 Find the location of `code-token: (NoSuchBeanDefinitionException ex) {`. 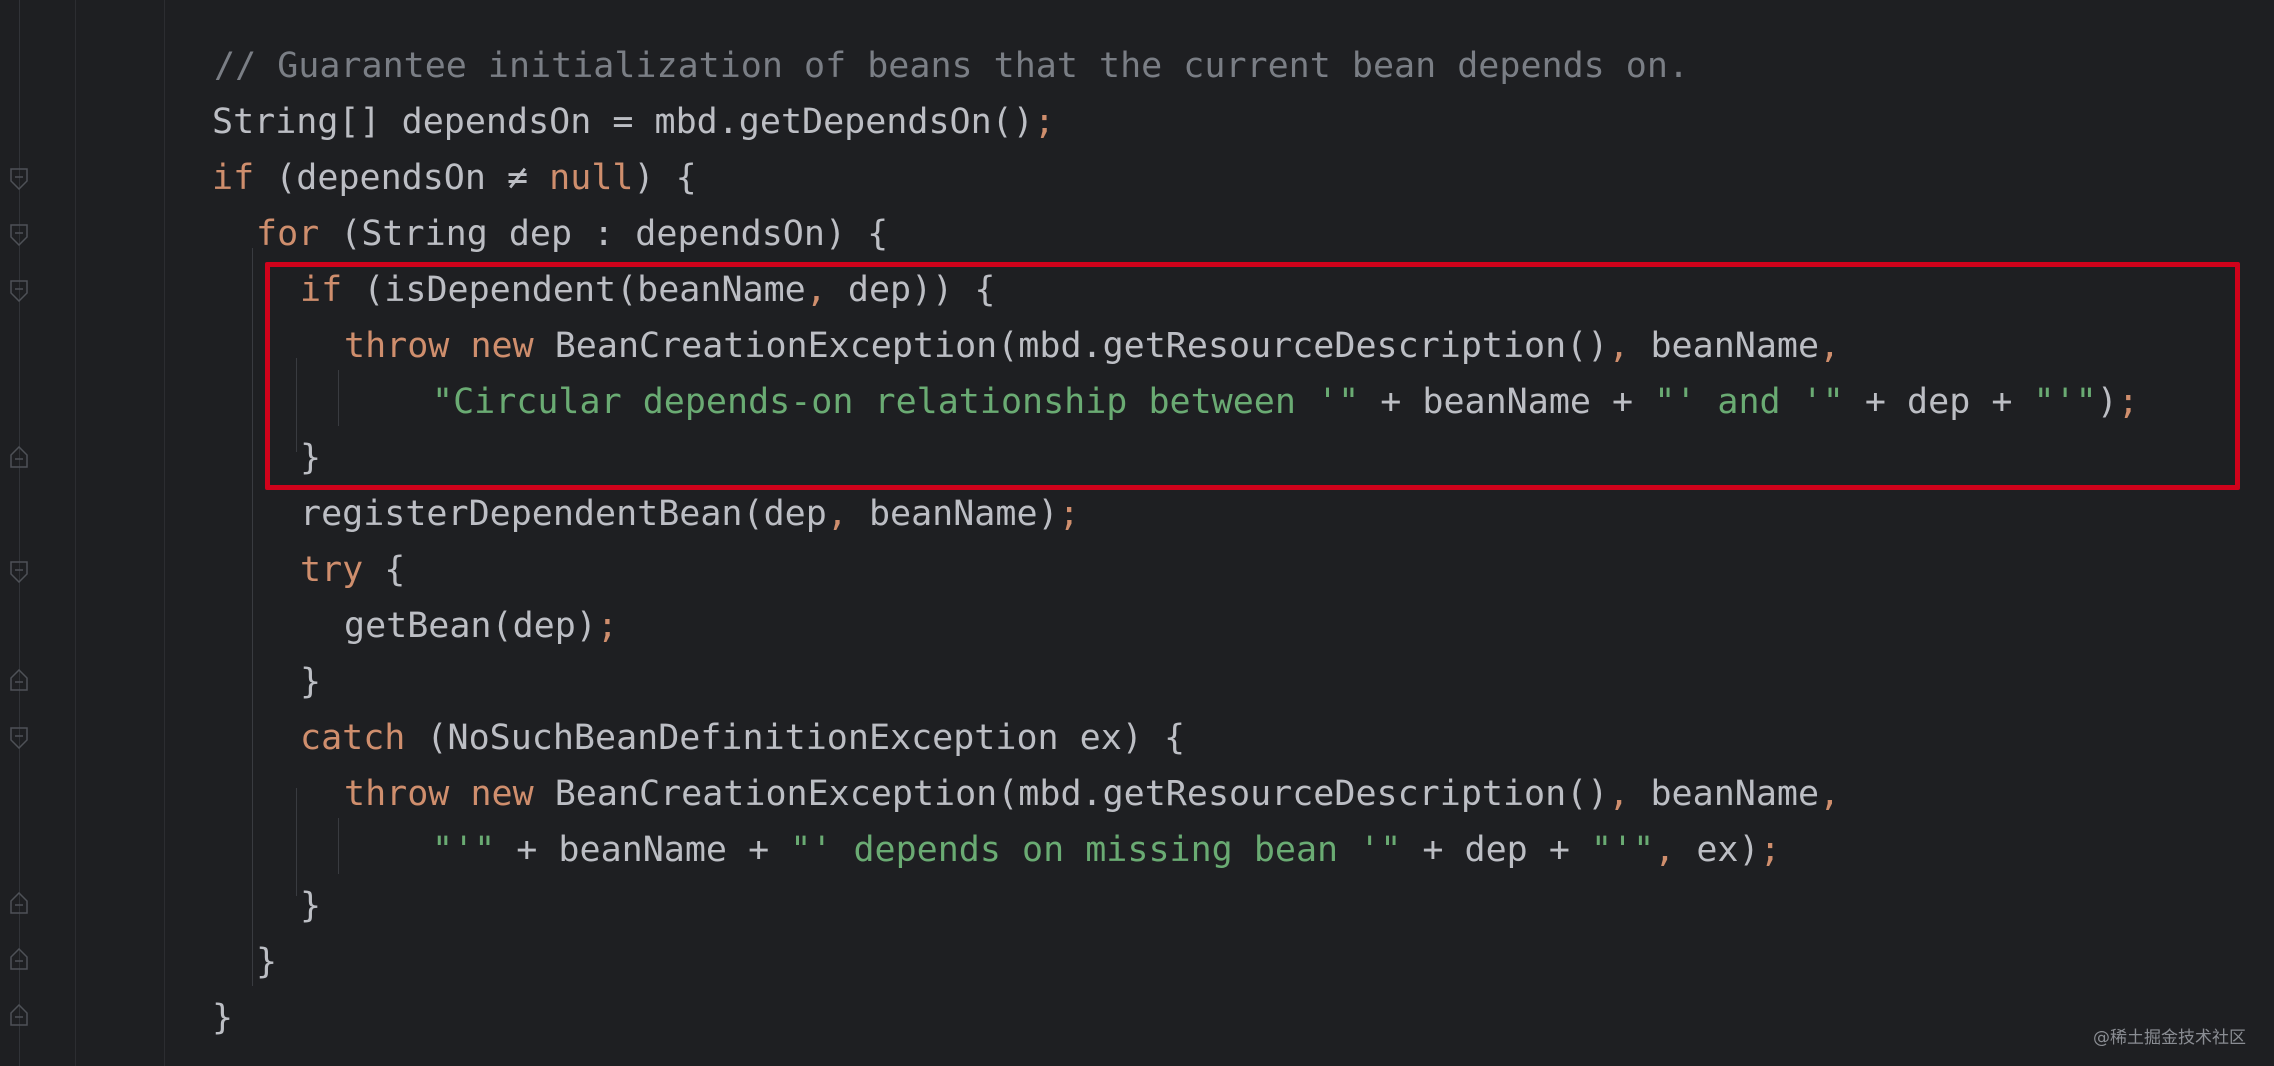

code-token: (NoSuchBeanDefinitionException ex) { is located at coordinates (795, 738).